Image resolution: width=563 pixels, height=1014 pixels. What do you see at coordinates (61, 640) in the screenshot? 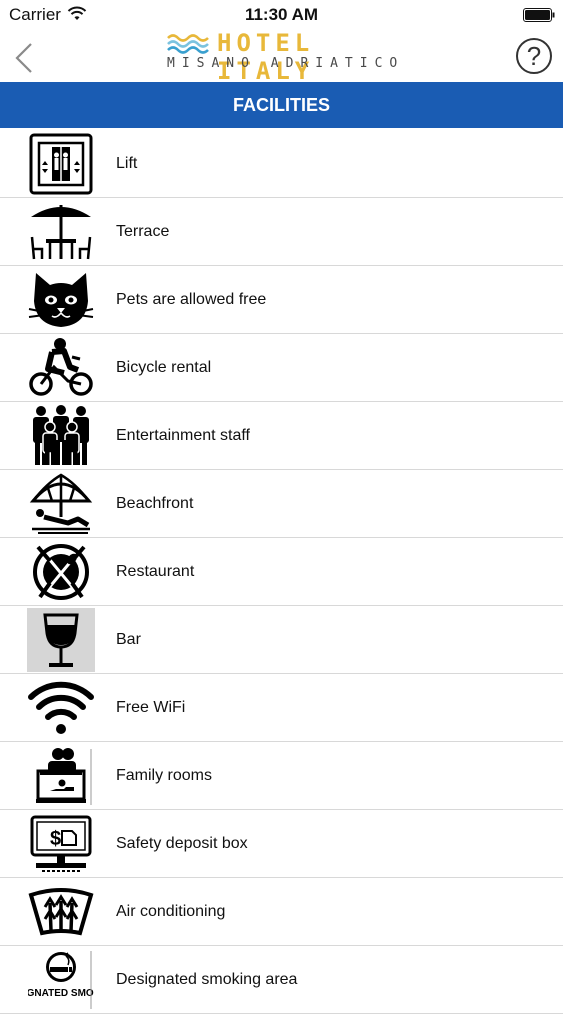
I see `wine-glass-icon` at bounding box center [61, 640].